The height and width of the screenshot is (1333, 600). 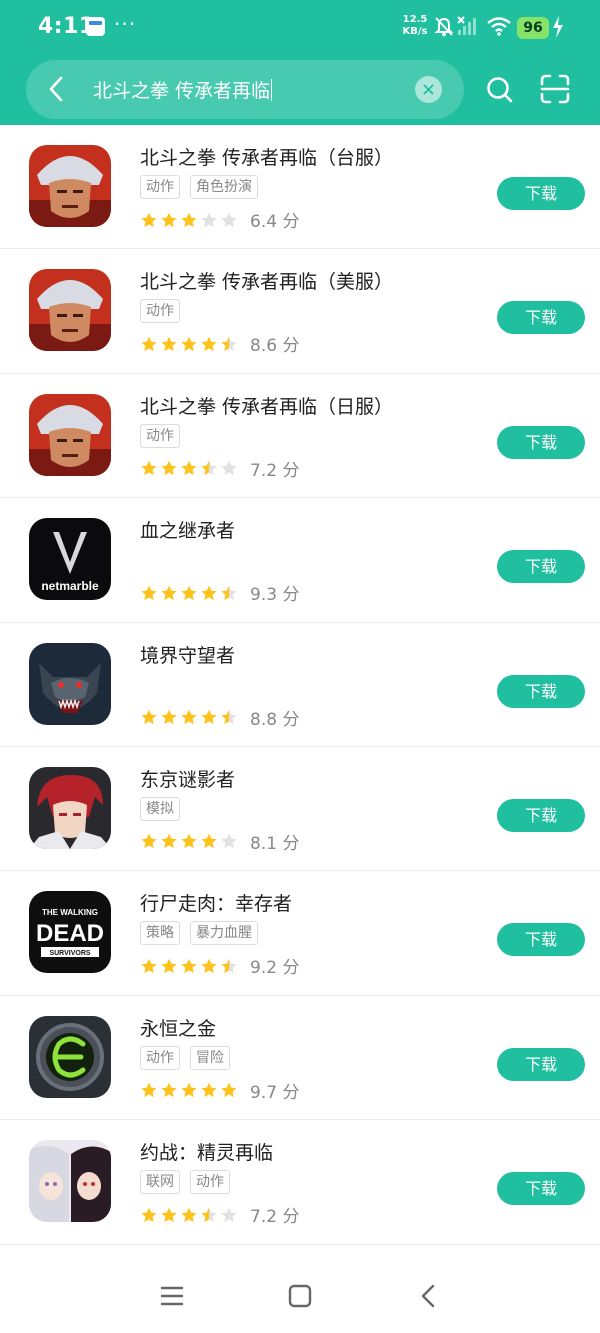 I want to click on walking-dead-line-1: THE WALKING, so click(x=70, y=912).